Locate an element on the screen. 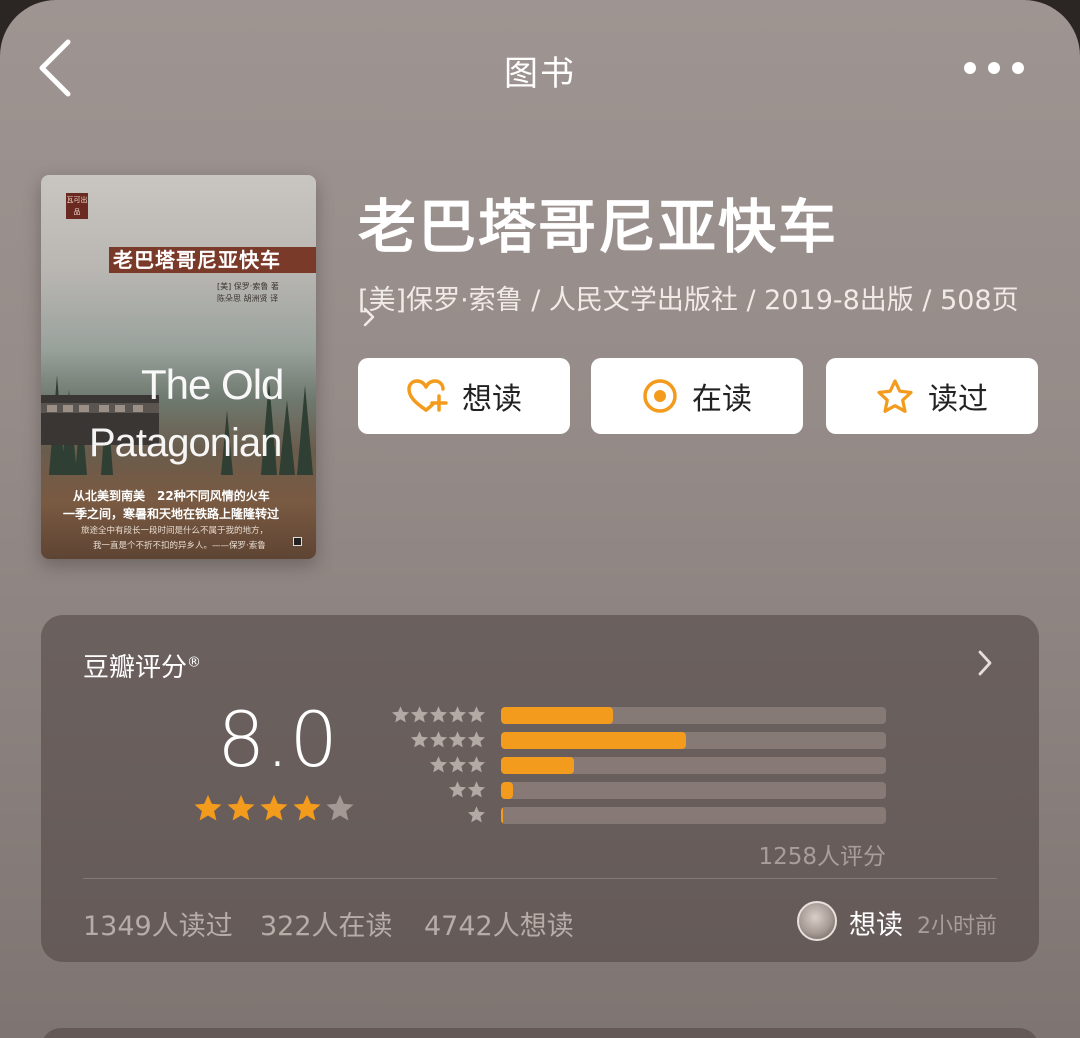  next-section-card is located at coordinates (540, 1033).